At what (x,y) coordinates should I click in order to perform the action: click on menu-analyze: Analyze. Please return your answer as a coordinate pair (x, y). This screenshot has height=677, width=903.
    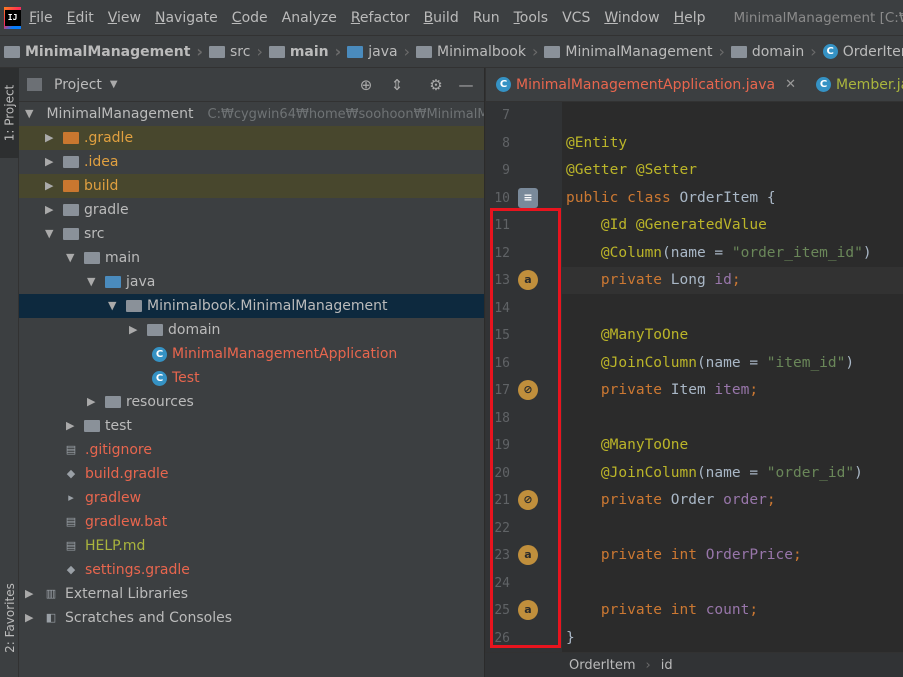
    Looking at the image, I should click on (309, 18).